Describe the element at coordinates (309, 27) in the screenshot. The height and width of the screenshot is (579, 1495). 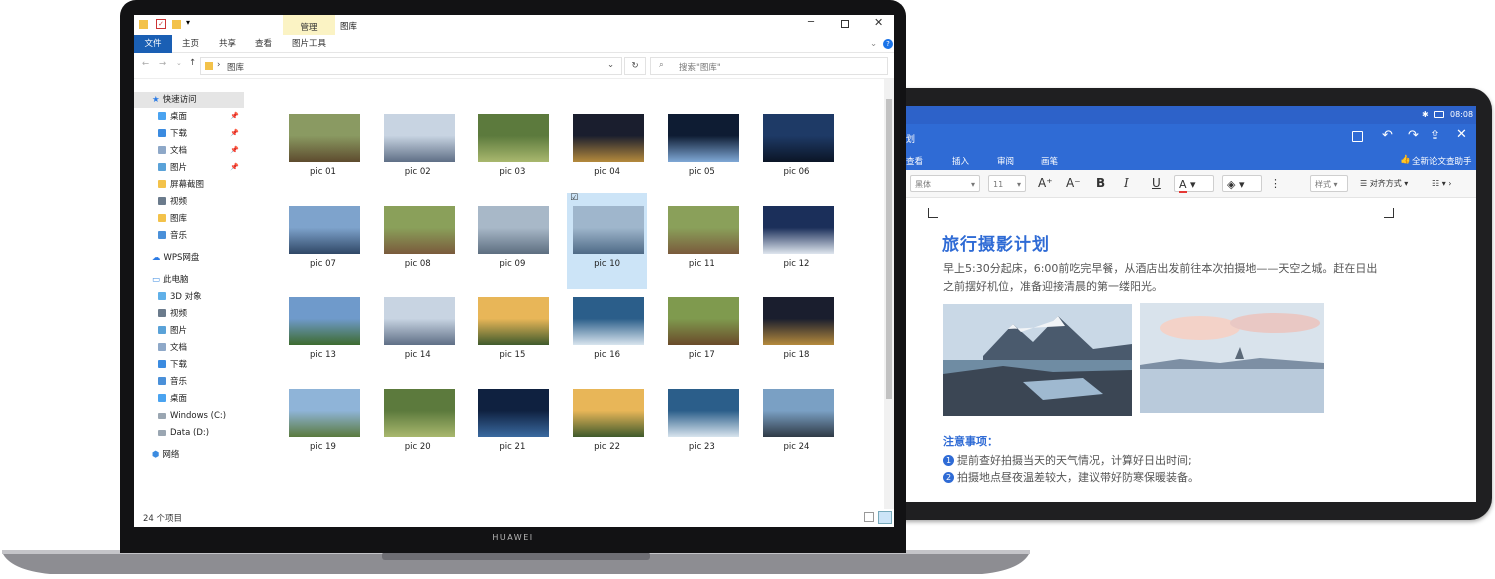
I see `context-tab-manage: 管理` at that location.